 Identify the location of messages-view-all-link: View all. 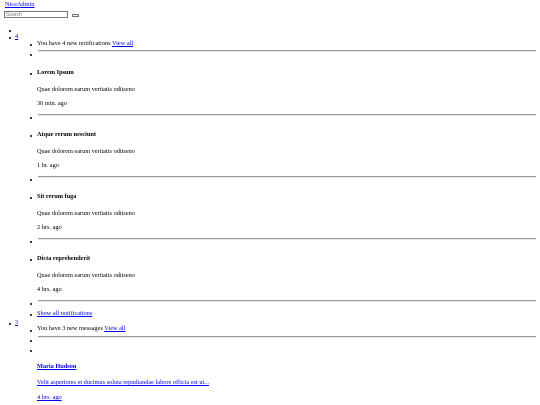
(114, 328).